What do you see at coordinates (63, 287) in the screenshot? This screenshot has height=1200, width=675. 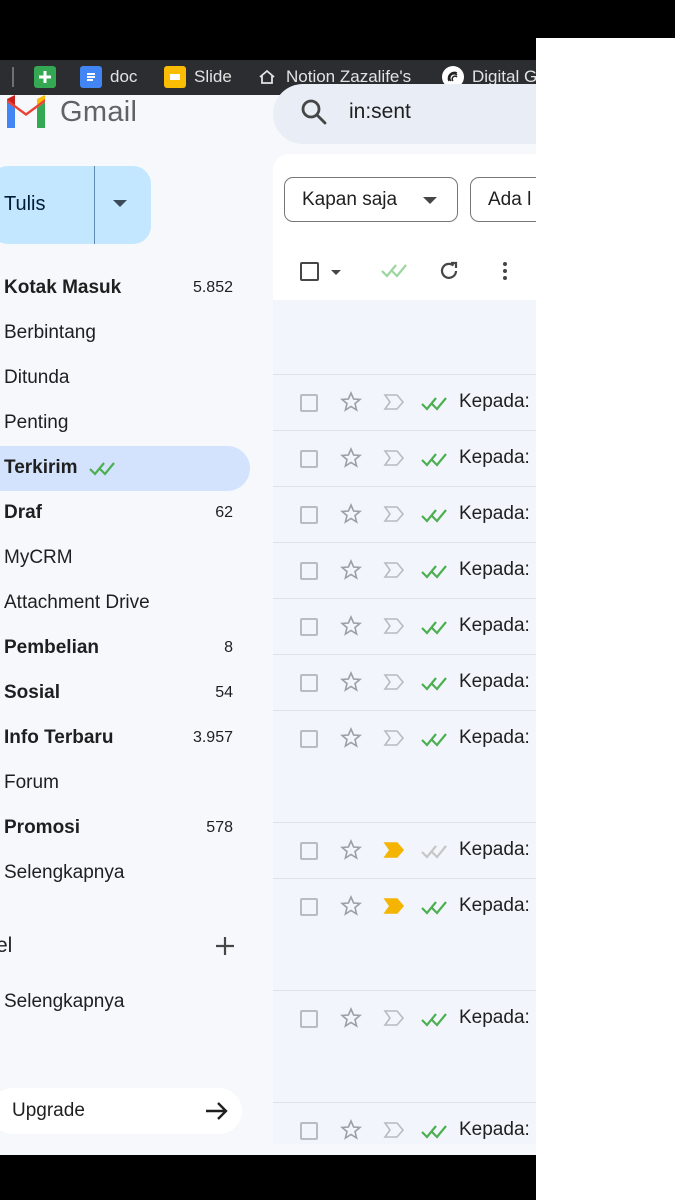 I see `sidebar-item-label: Kotak Masuk` at bounding box center [63, 287].